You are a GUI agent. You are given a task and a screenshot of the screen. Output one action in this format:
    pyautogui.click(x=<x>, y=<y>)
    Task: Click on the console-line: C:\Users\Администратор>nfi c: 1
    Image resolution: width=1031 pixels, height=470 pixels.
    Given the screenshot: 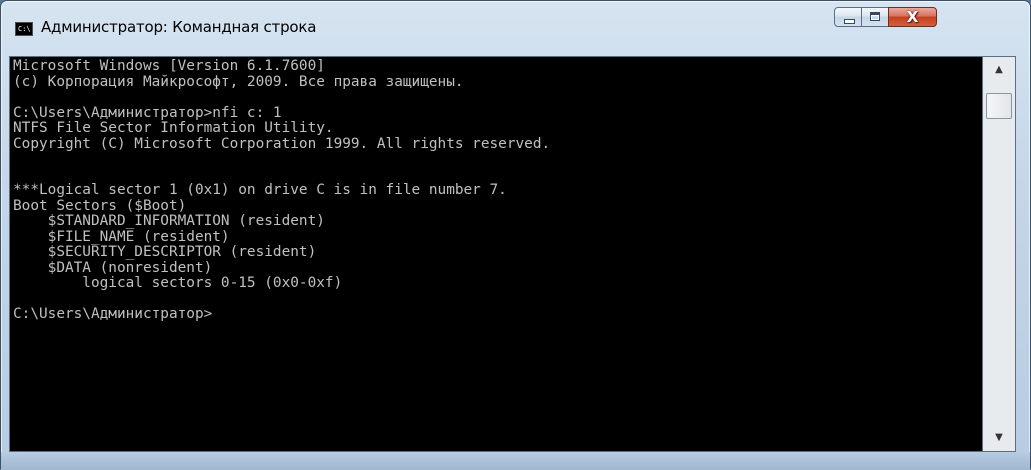 What is the action you would take?
    pyautogui.click(x=147, y=112)
    